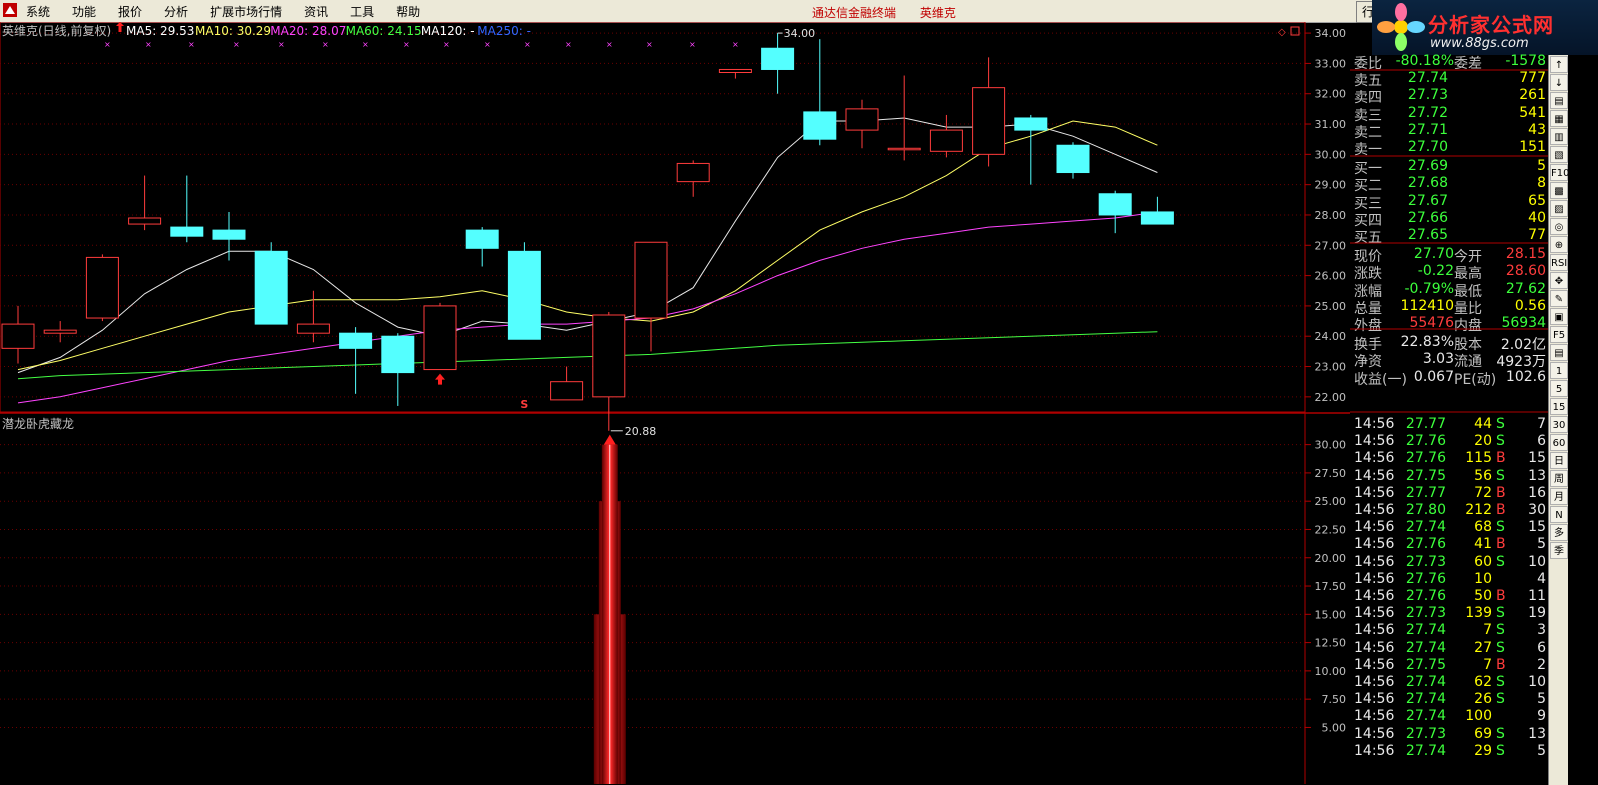 Image resolution: width=1598 pixels, height=785 pixels. What do you see at coordinates (316, 11) in the screenshot?
I see `menu-item-5: 资讯` at bounding box center [316, 11].